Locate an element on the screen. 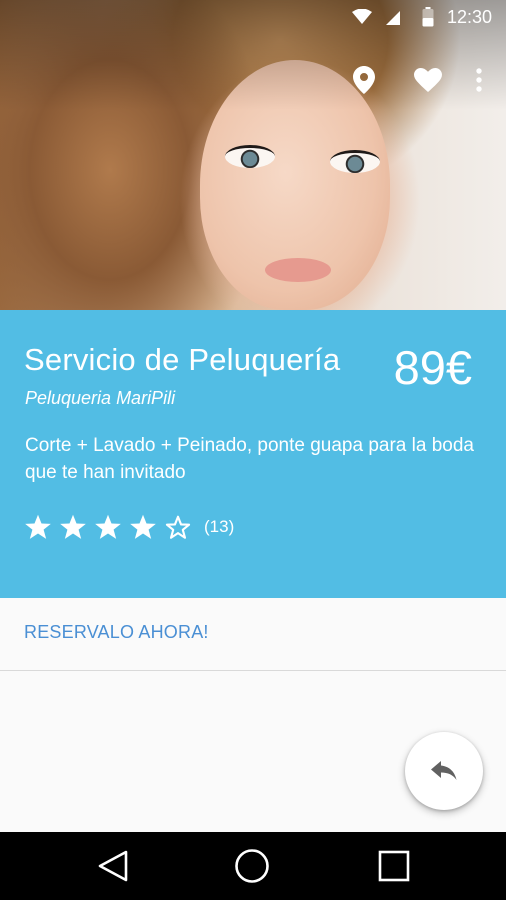 The height and width of the screenshot is (900, 506). hero-action-bar is located at coordinates (416, 80).